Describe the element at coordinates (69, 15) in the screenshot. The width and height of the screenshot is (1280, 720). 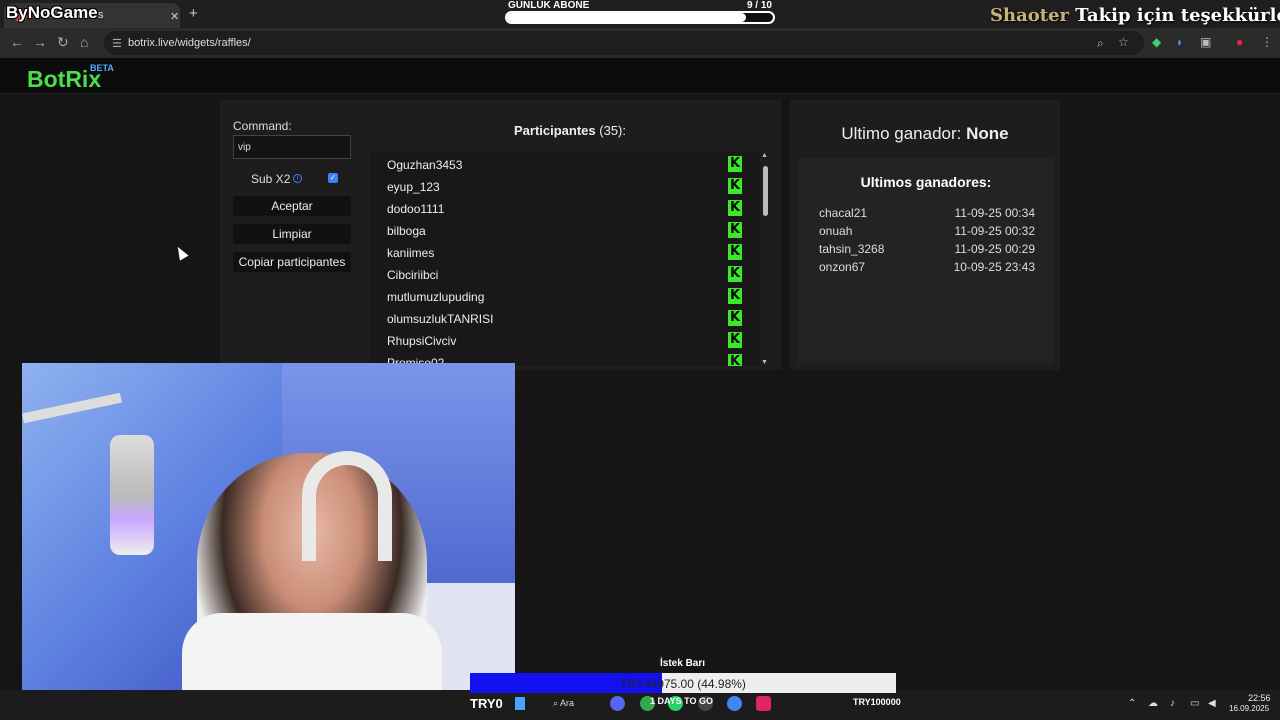
I see `tab-title: BotRix Raffles` at that location.